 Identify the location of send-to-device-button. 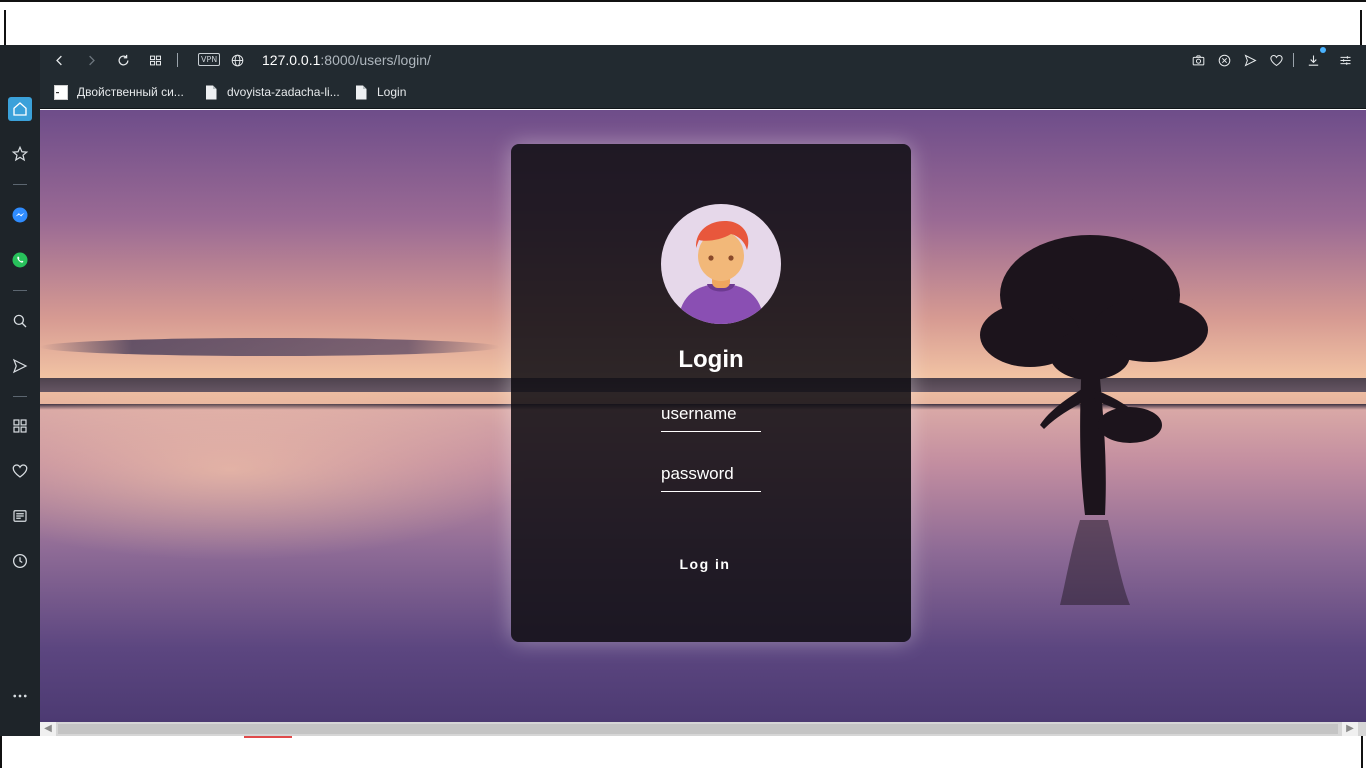
(1250, 60).